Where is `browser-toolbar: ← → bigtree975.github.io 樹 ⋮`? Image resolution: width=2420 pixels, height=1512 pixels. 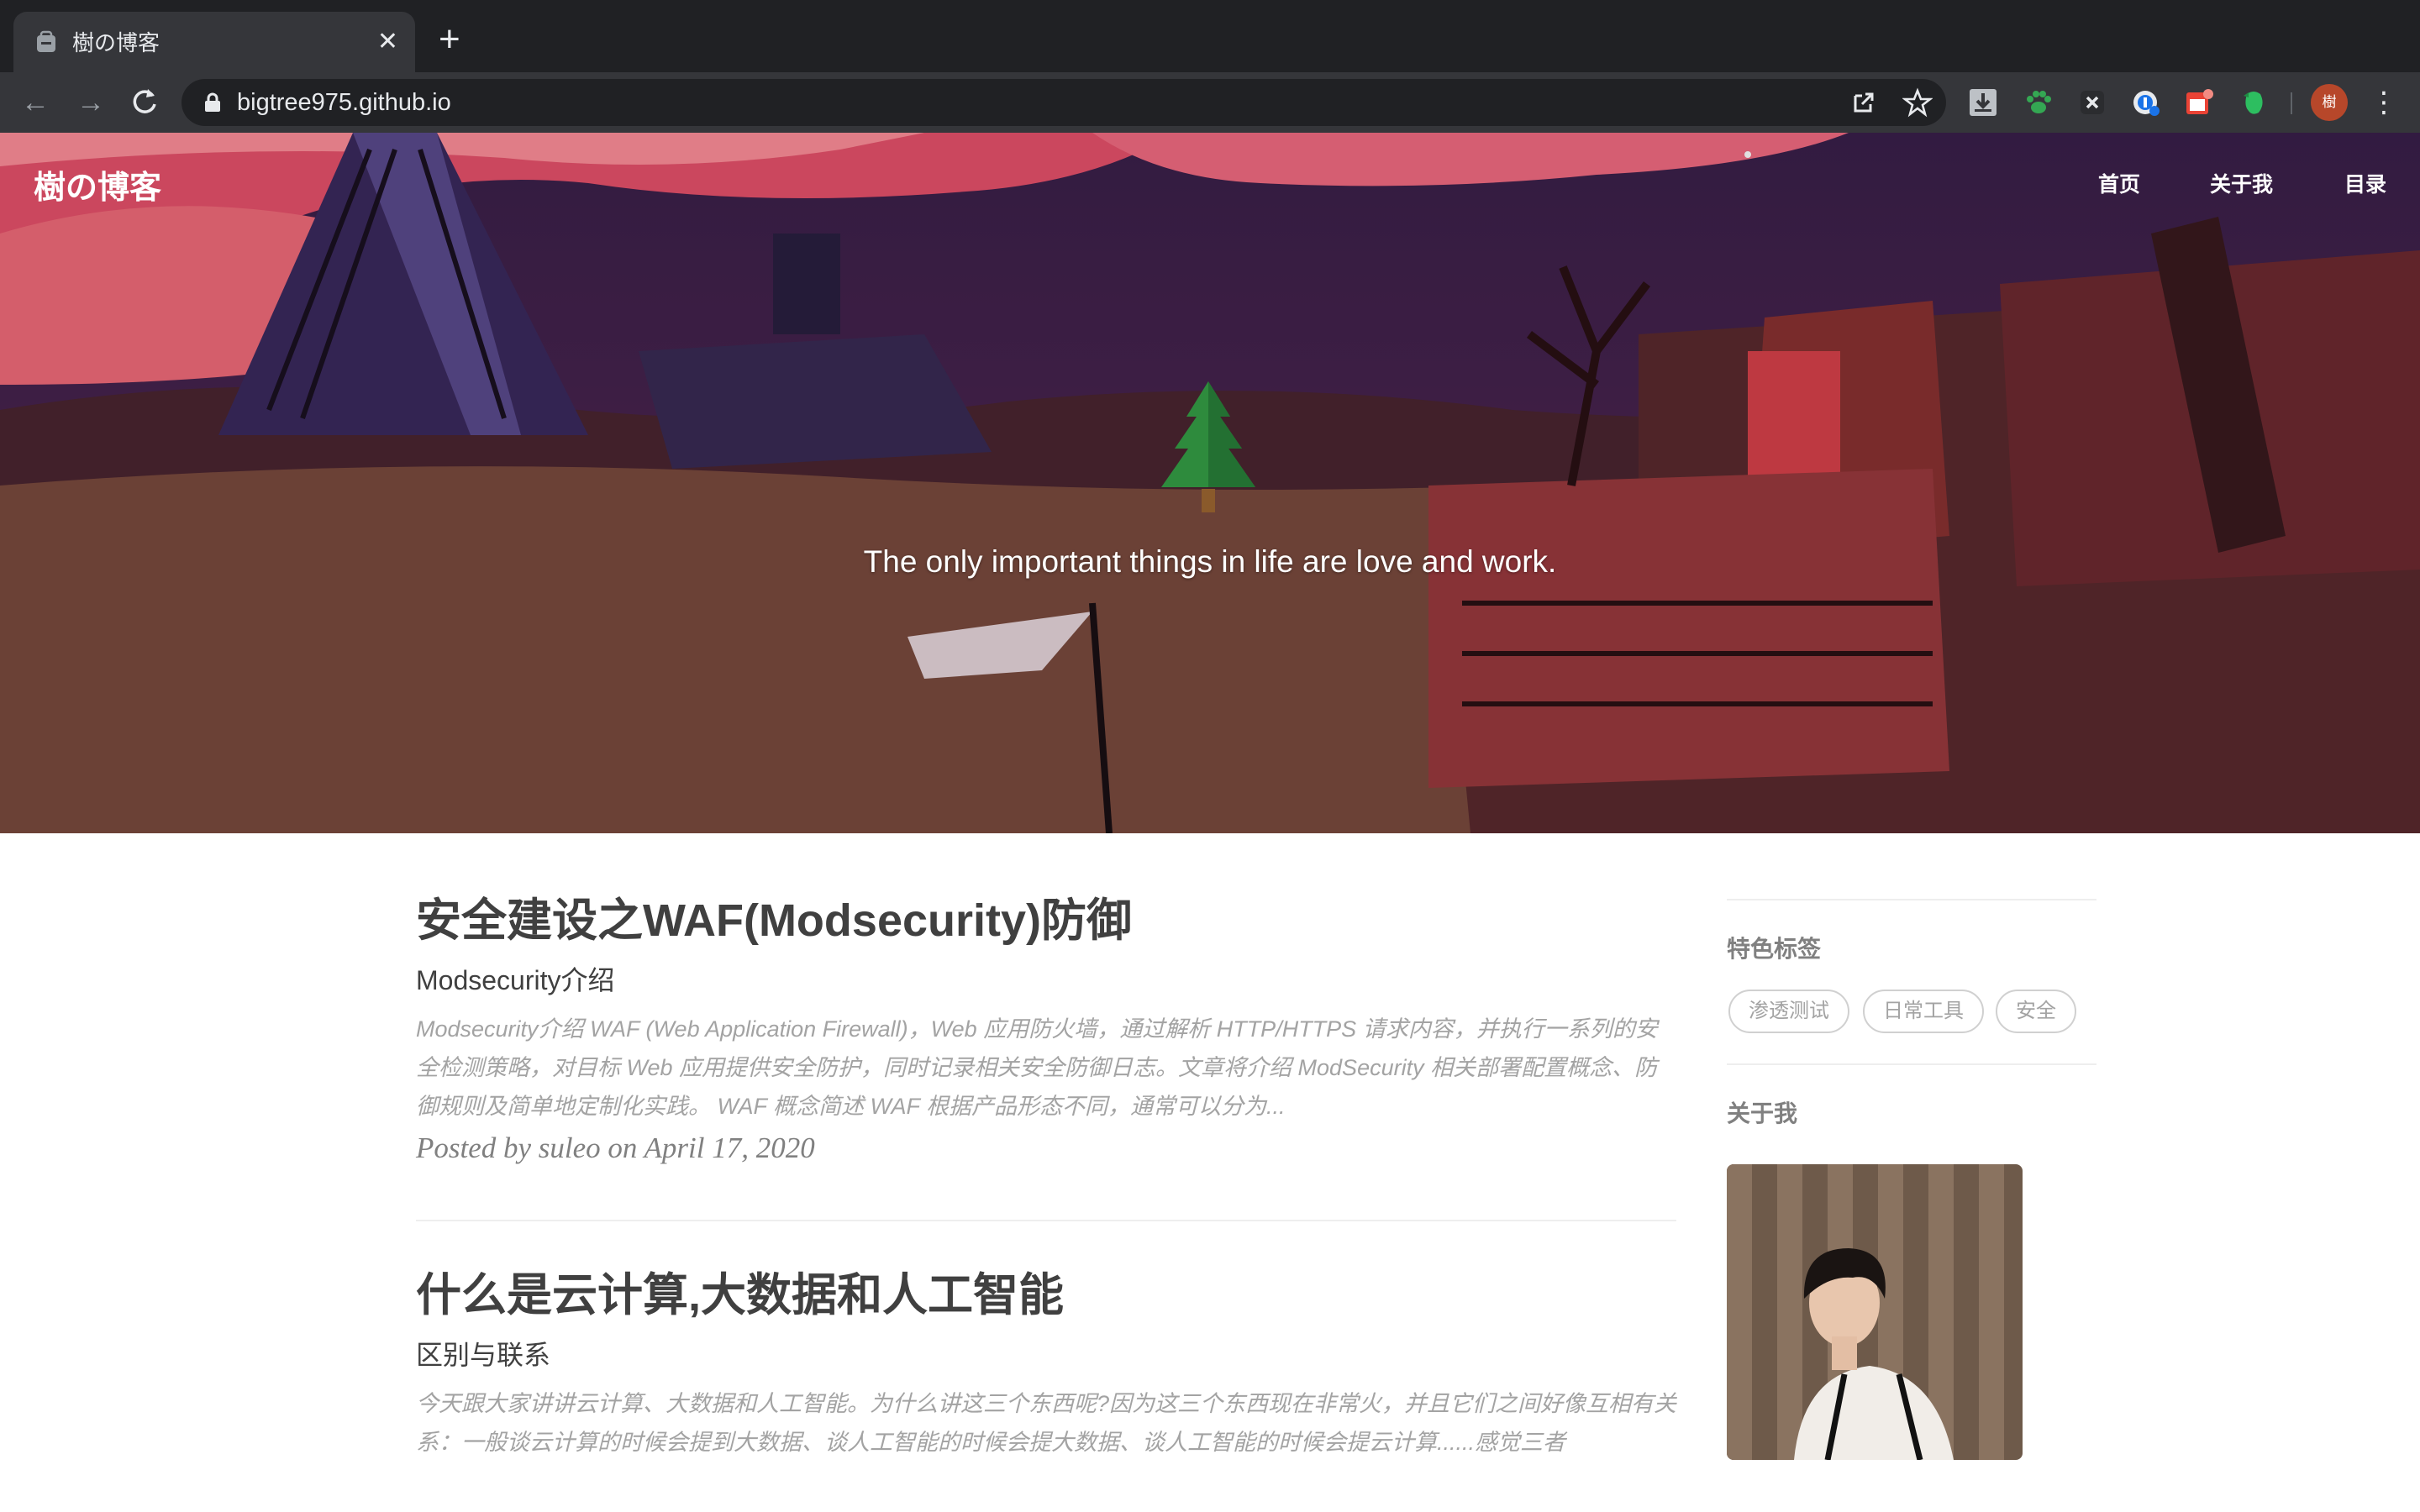
browser-toolbar: ← → bigtree975.github.io 樹 ⋮ is located at coordinates (1210, 102).